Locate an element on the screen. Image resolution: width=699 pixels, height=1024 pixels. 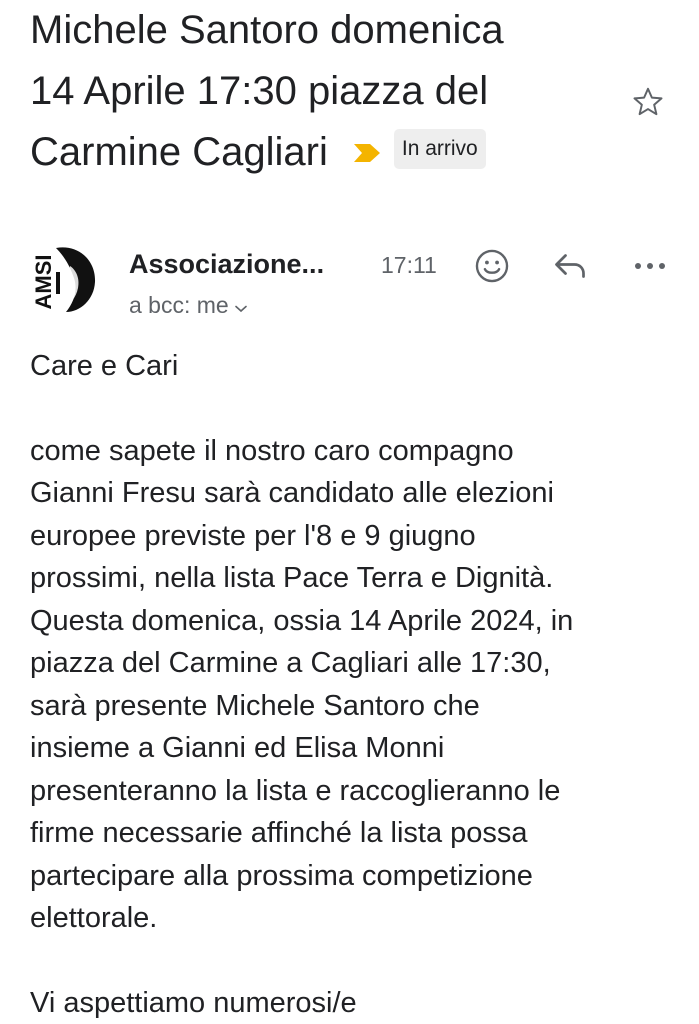
emoji-reaction-icon is located at coordinates (492, 266).